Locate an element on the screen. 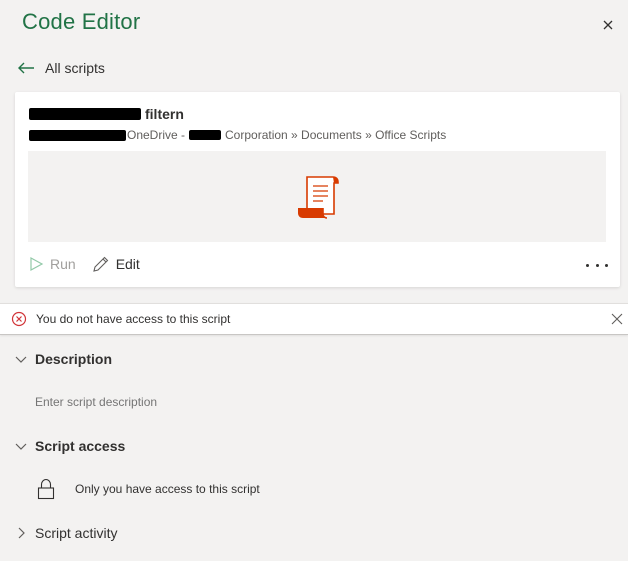 Image resolution: width=628 pixels, height=561 pixels. run-label: Run is located at coordinates (63, 264).